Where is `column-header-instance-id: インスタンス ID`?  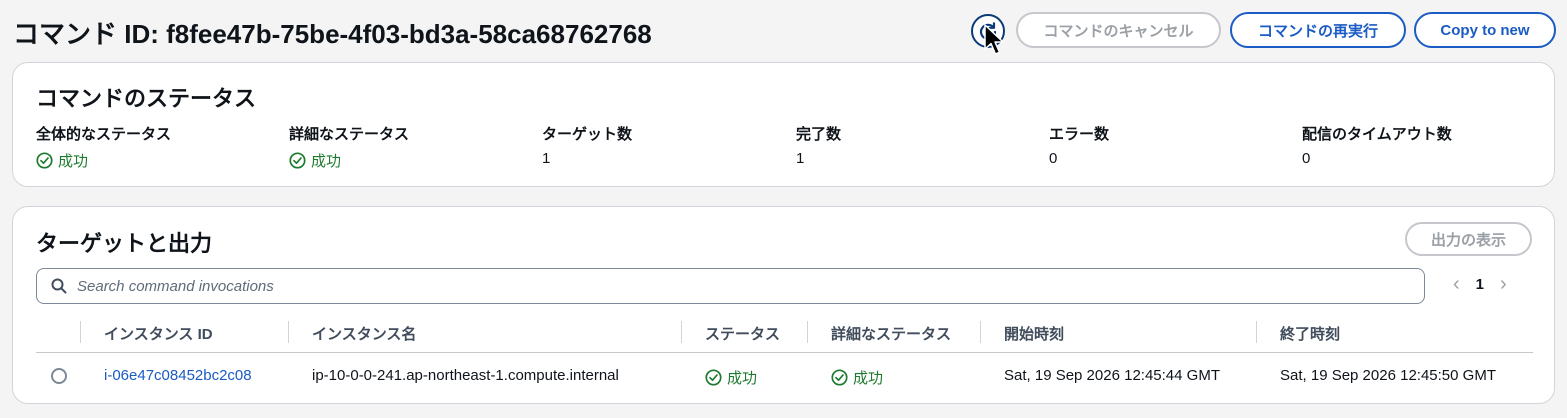 column-header-instance-id: インスタンス ID is located at coordinates (158, 333).